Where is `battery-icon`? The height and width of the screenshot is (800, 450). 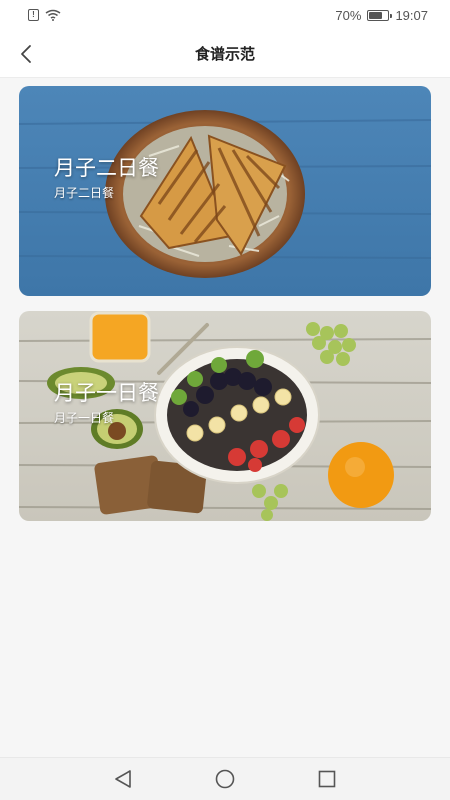 battery-icon is located at coordinates (380, 15).